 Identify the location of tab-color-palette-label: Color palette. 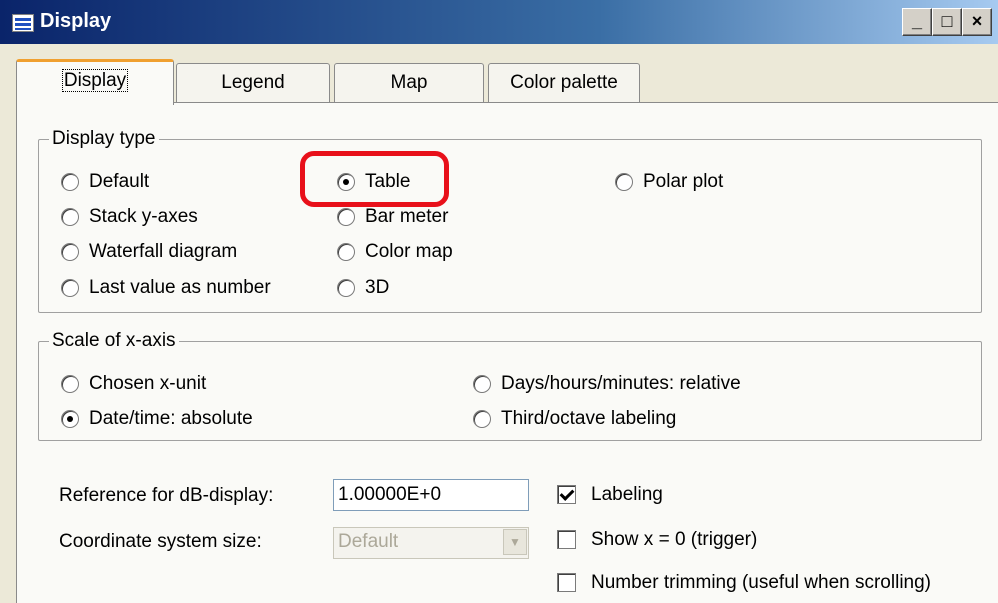
(564, 82).